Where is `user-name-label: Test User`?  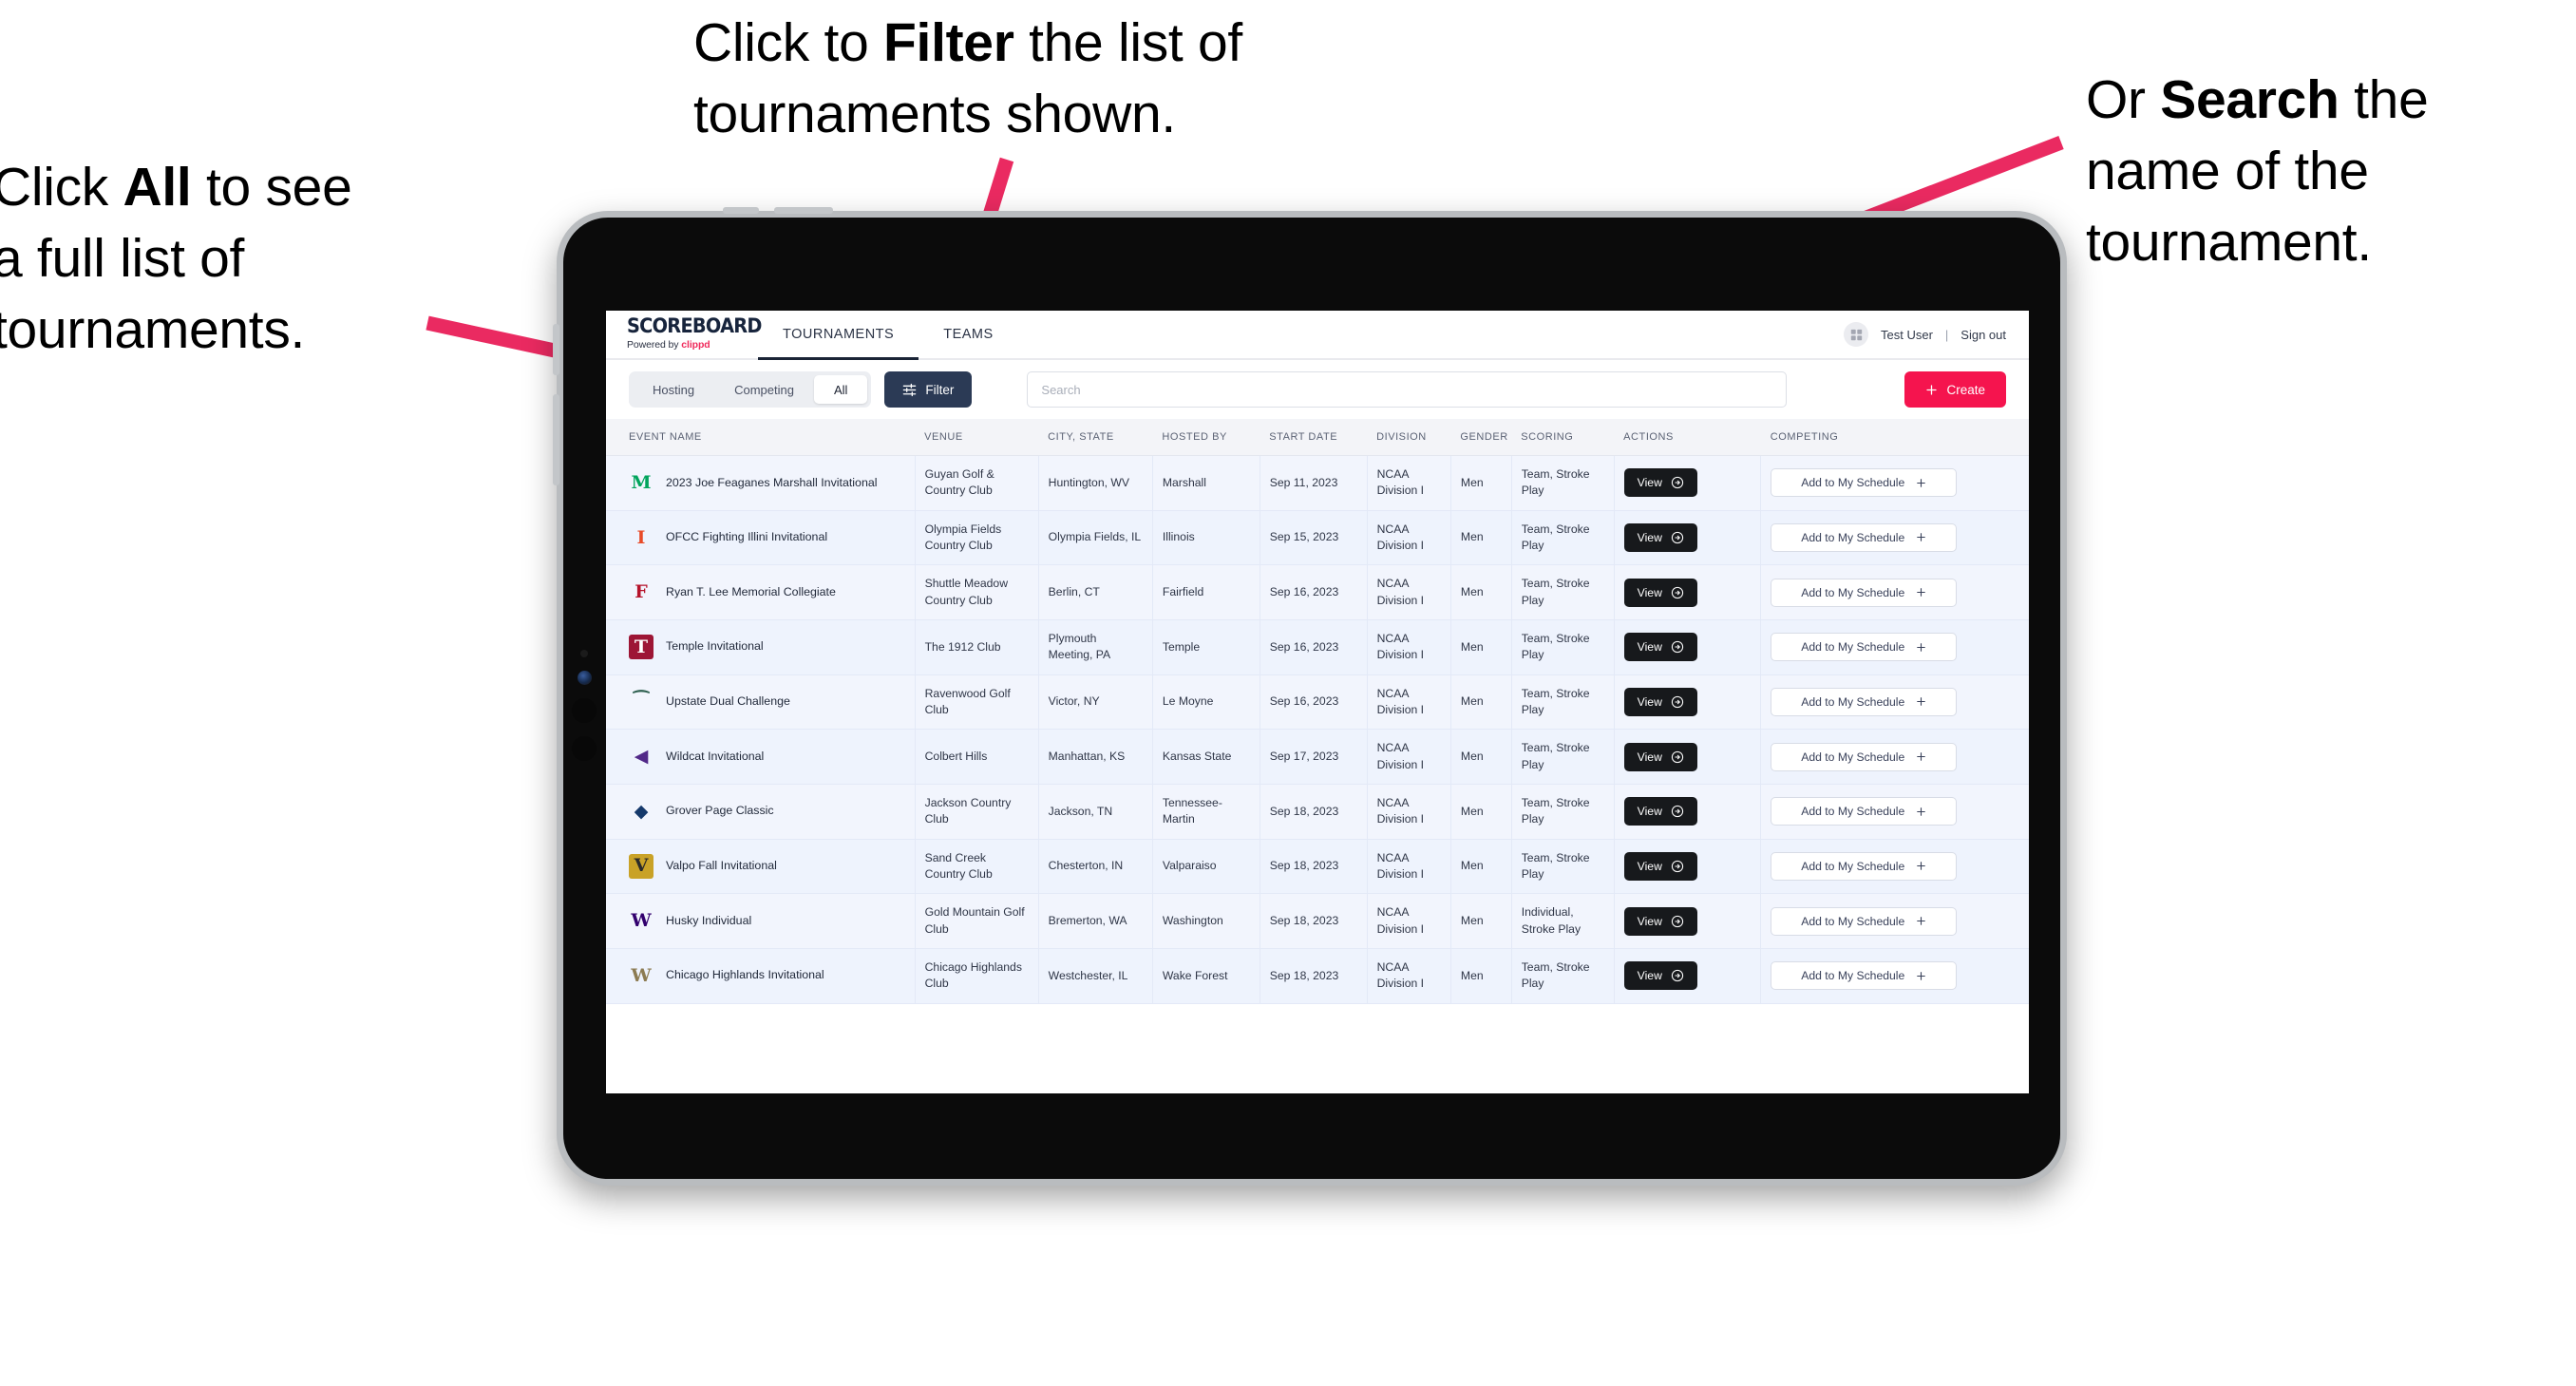 user-name-label: Test User is located at coordinates (1907, 335).